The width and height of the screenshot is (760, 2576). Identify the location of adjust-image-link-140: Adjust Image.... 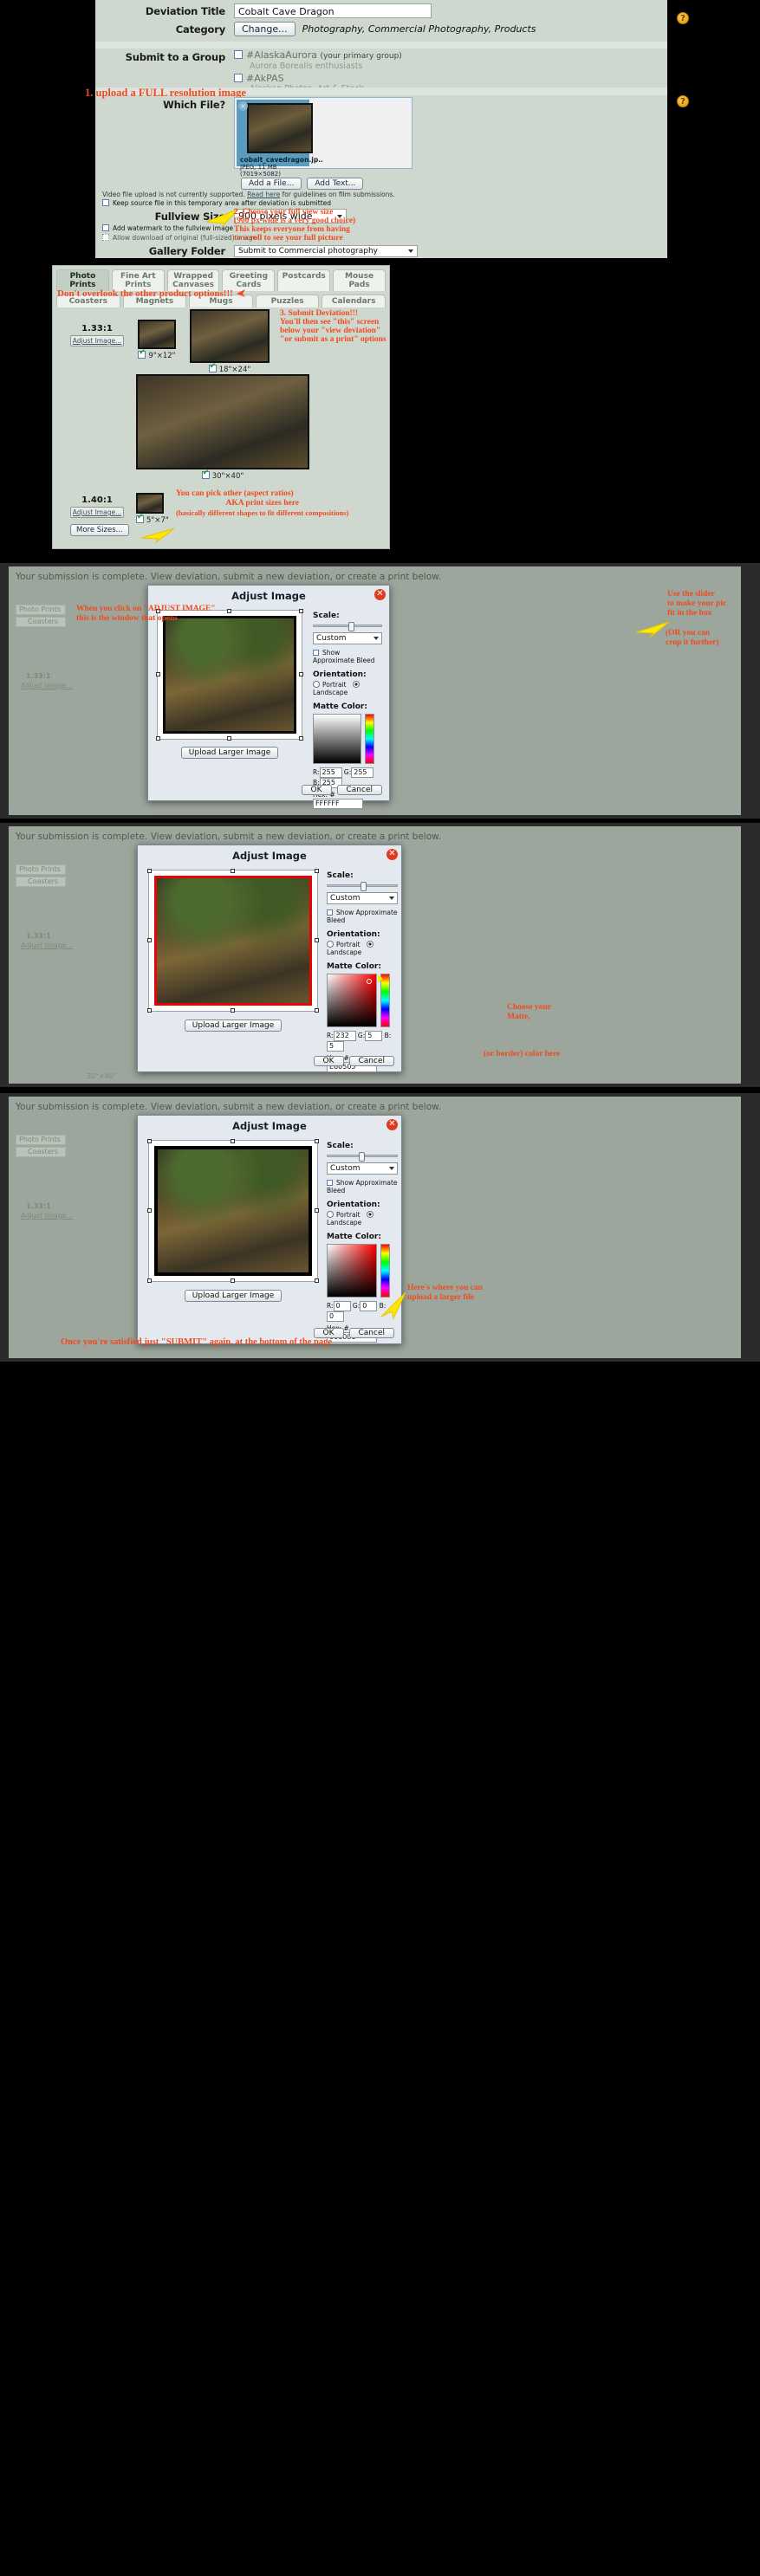
(97, 512).